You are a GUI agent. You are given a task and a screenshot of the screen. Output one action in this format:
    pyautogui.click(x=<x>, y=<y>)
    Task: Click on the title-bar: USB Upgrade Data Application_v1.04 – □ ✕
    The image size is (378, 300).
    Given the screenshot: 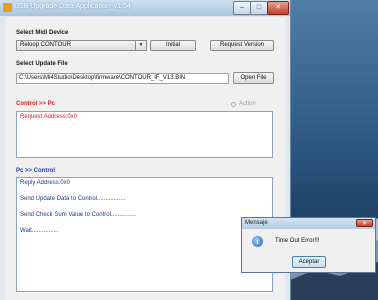 What is the action you would take?
    pyautogui.click(x=145, y=8)
    